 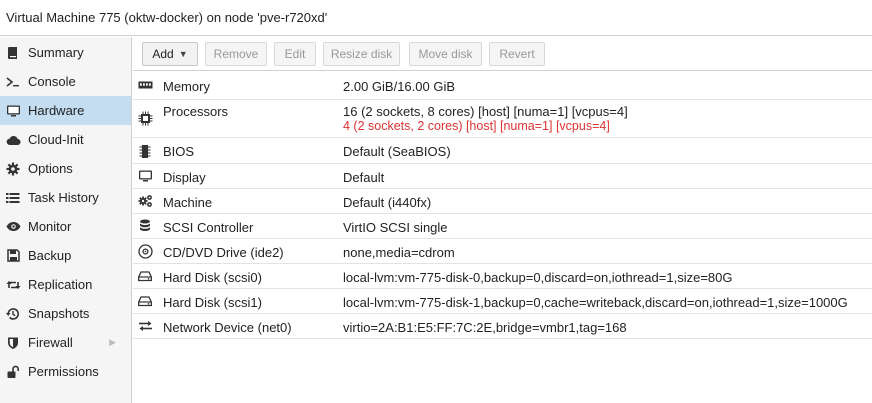 I want to click on add-button: Add ▼, so click(x=170, y=54).